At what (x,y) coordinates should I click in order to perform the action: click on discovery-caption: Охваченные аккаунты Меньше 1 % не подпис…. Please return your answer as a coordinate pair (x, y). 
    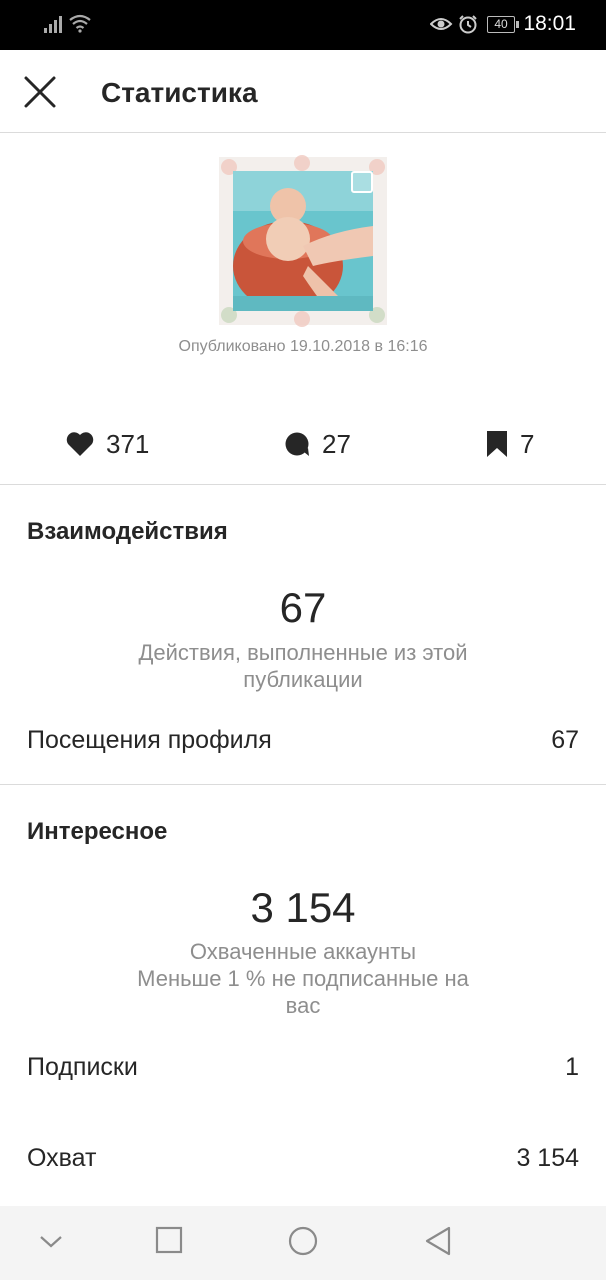
    Looking at the image, I should click on (303, 978).